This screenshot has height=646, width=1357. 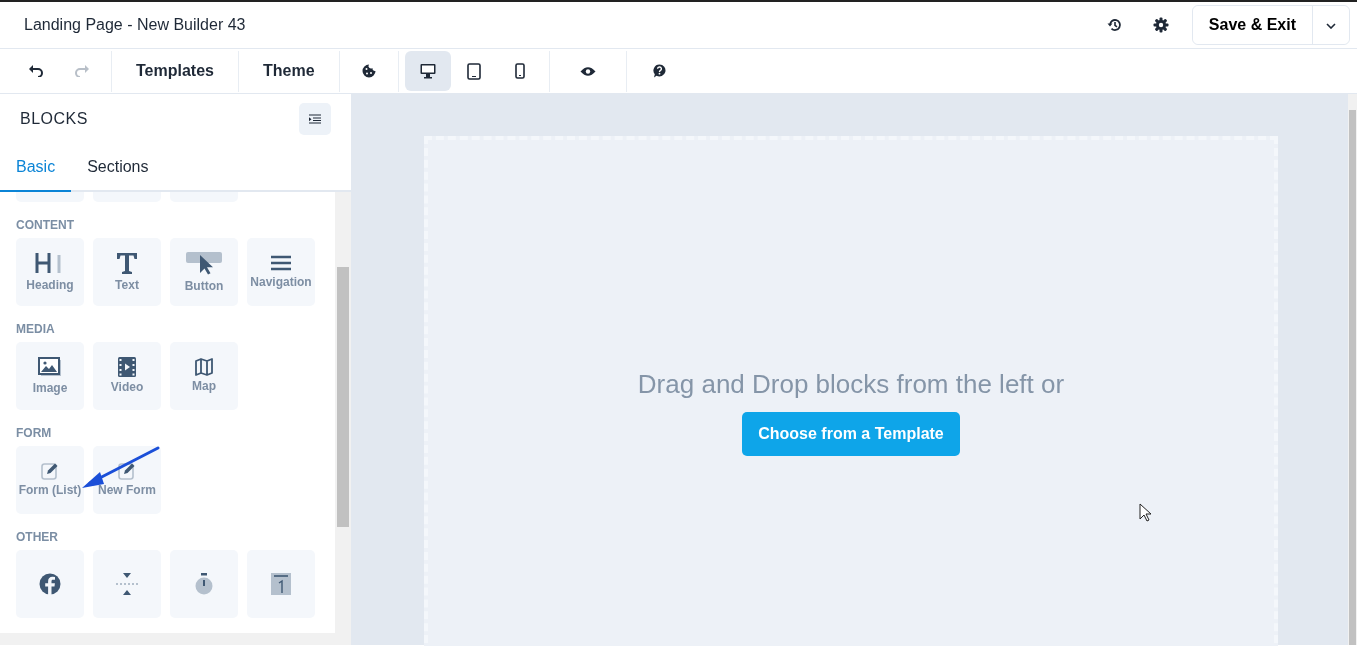 I want to click on block-tile: Form (List), so click(x=50, y=480).